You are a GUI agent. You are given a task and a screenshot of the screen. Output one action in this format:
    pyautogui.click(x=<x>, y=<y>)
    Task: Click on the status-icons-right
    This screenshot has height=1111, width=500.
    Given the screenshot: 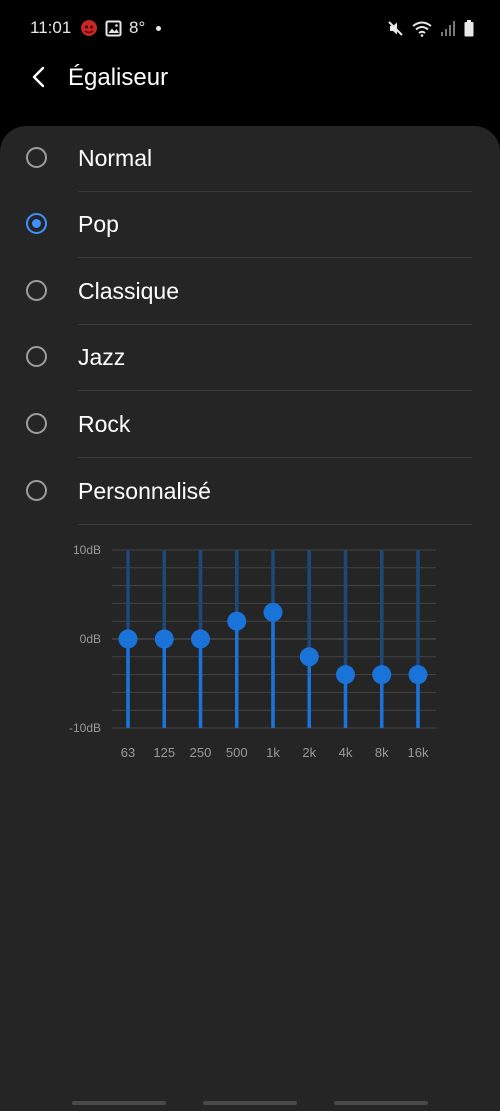 What is the action you would take?
    pyautogui.click(x=430, y=28)
    